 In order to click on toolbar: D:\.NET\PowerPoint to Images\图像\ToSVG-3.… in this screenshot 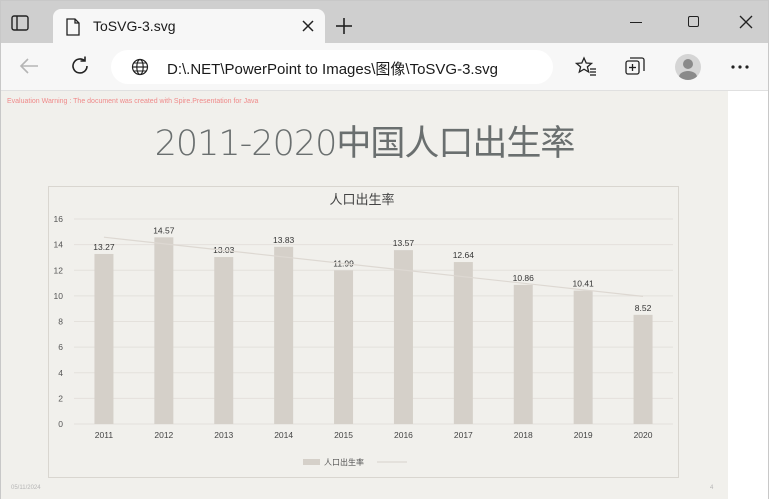, I will do `click(384, 67)`.